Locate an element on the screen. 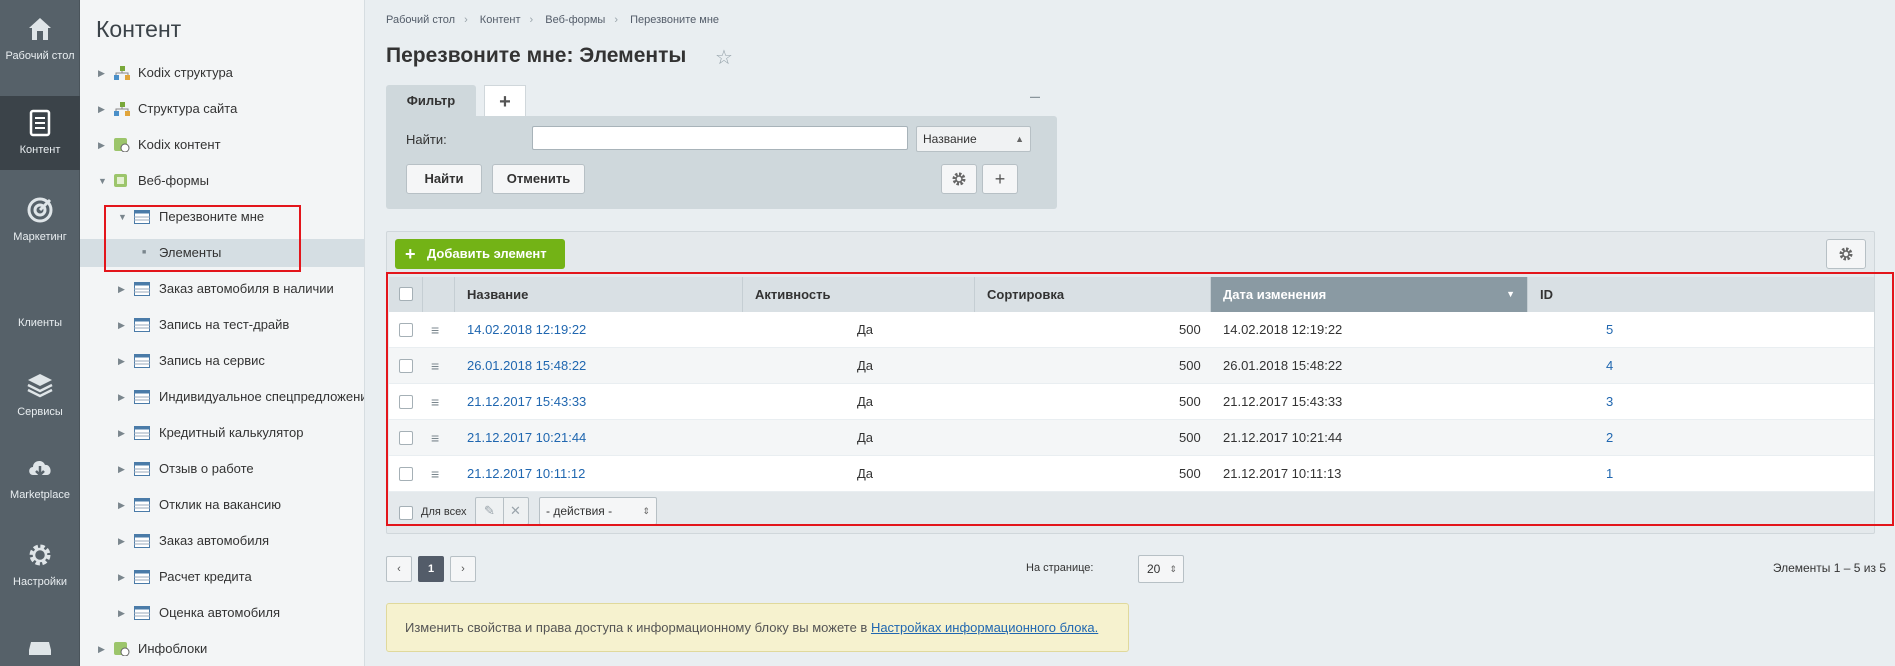 The height and width of the screenshot is (666, 1895). page-title: Перезвоните мне: Элементы is located at coordinates (536, 55).